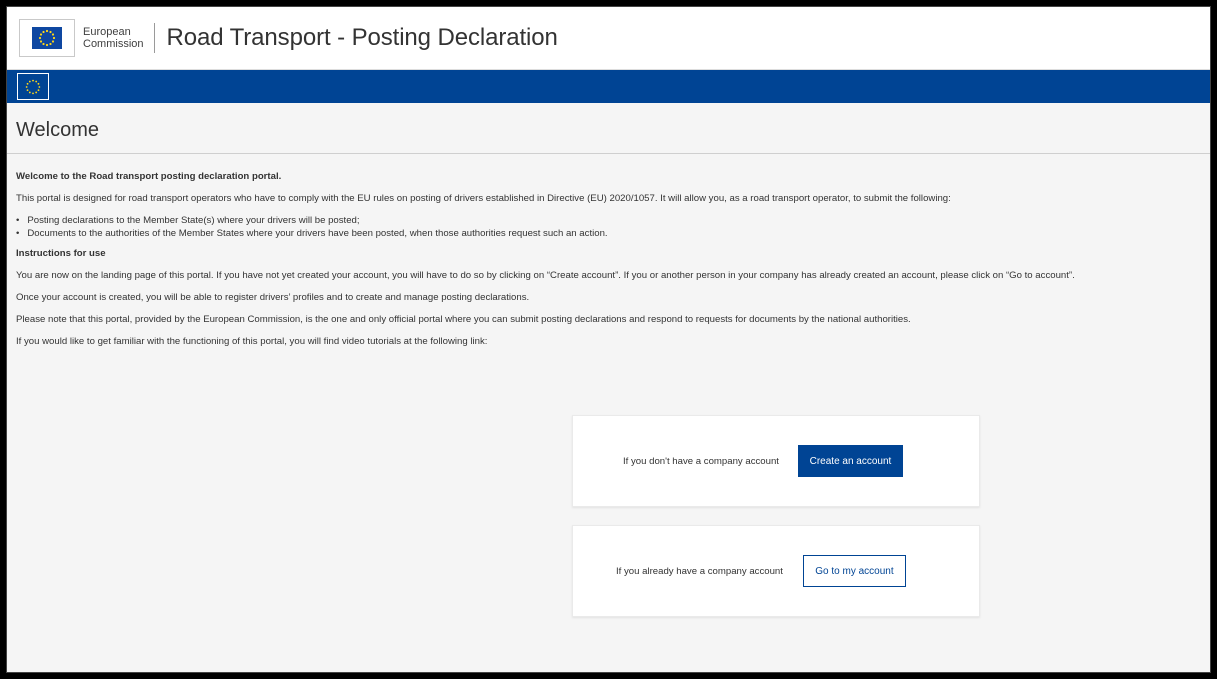  I want to click on logo-text: European Commission, so click(113, 38).